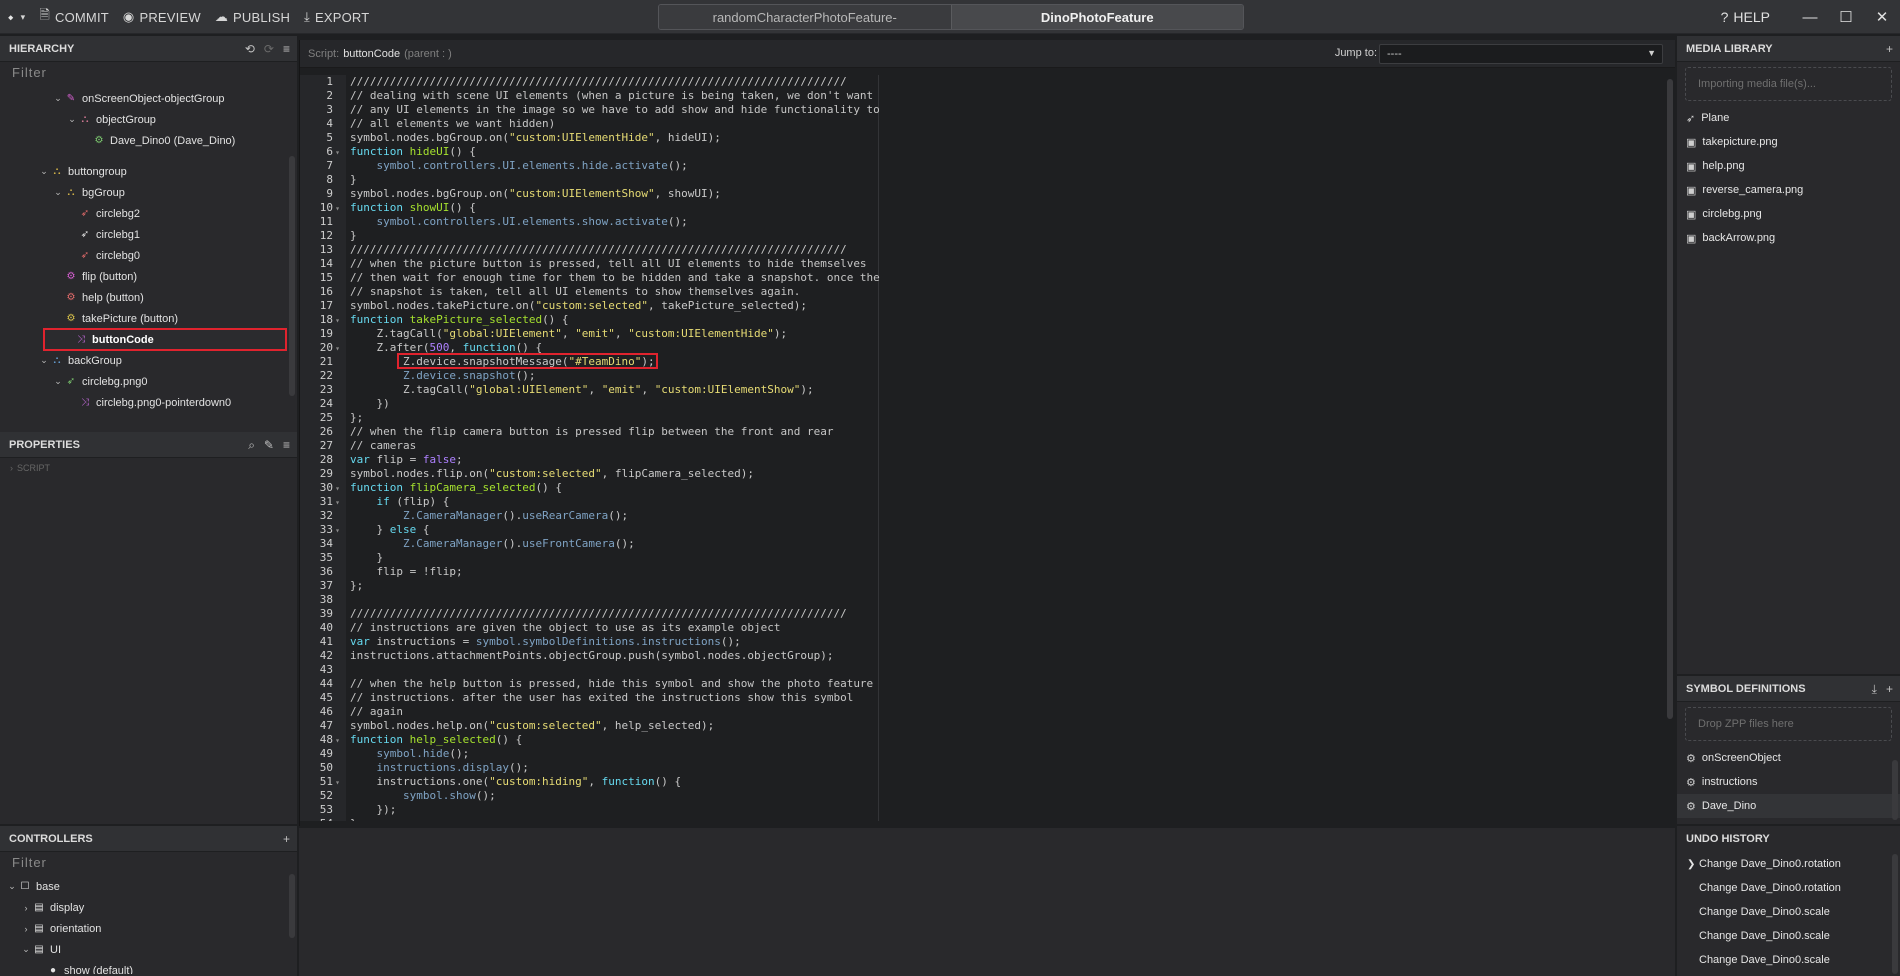 Image resolution: width=1900 pixels, height=976 pixels. Describe the element at coordinates (1788, 190) in the screenshot. I see `media-item: ▣ reverse_camera.png` at that location.